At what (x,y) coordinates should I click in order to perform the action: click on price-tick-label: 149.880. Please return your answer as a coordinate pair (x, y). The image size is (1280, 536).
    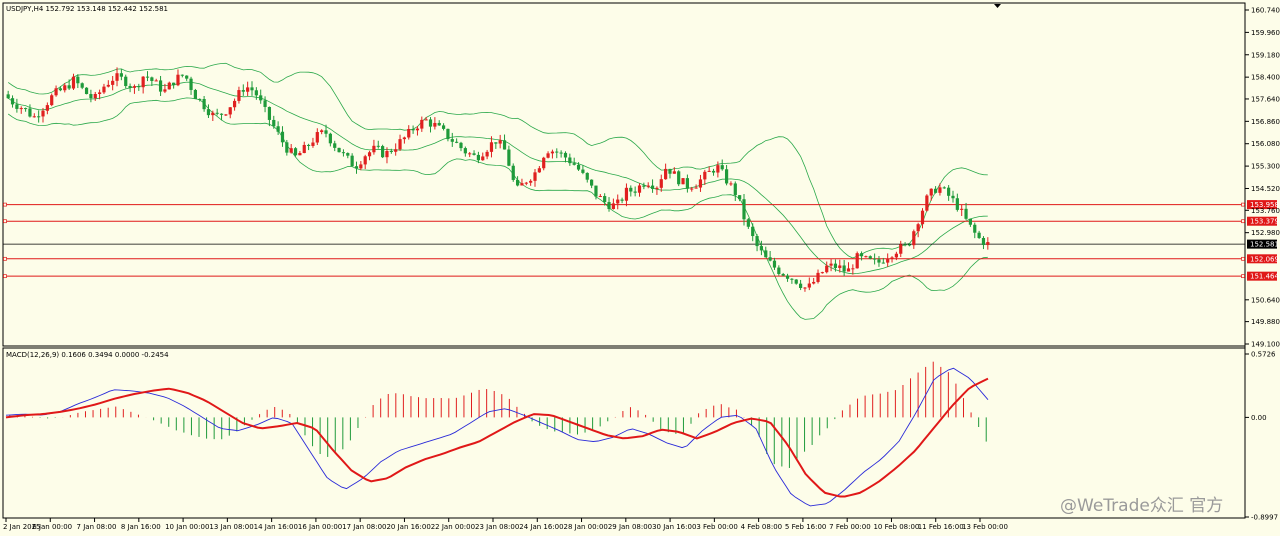
    Looking at the image, I should click on (1265, 322).